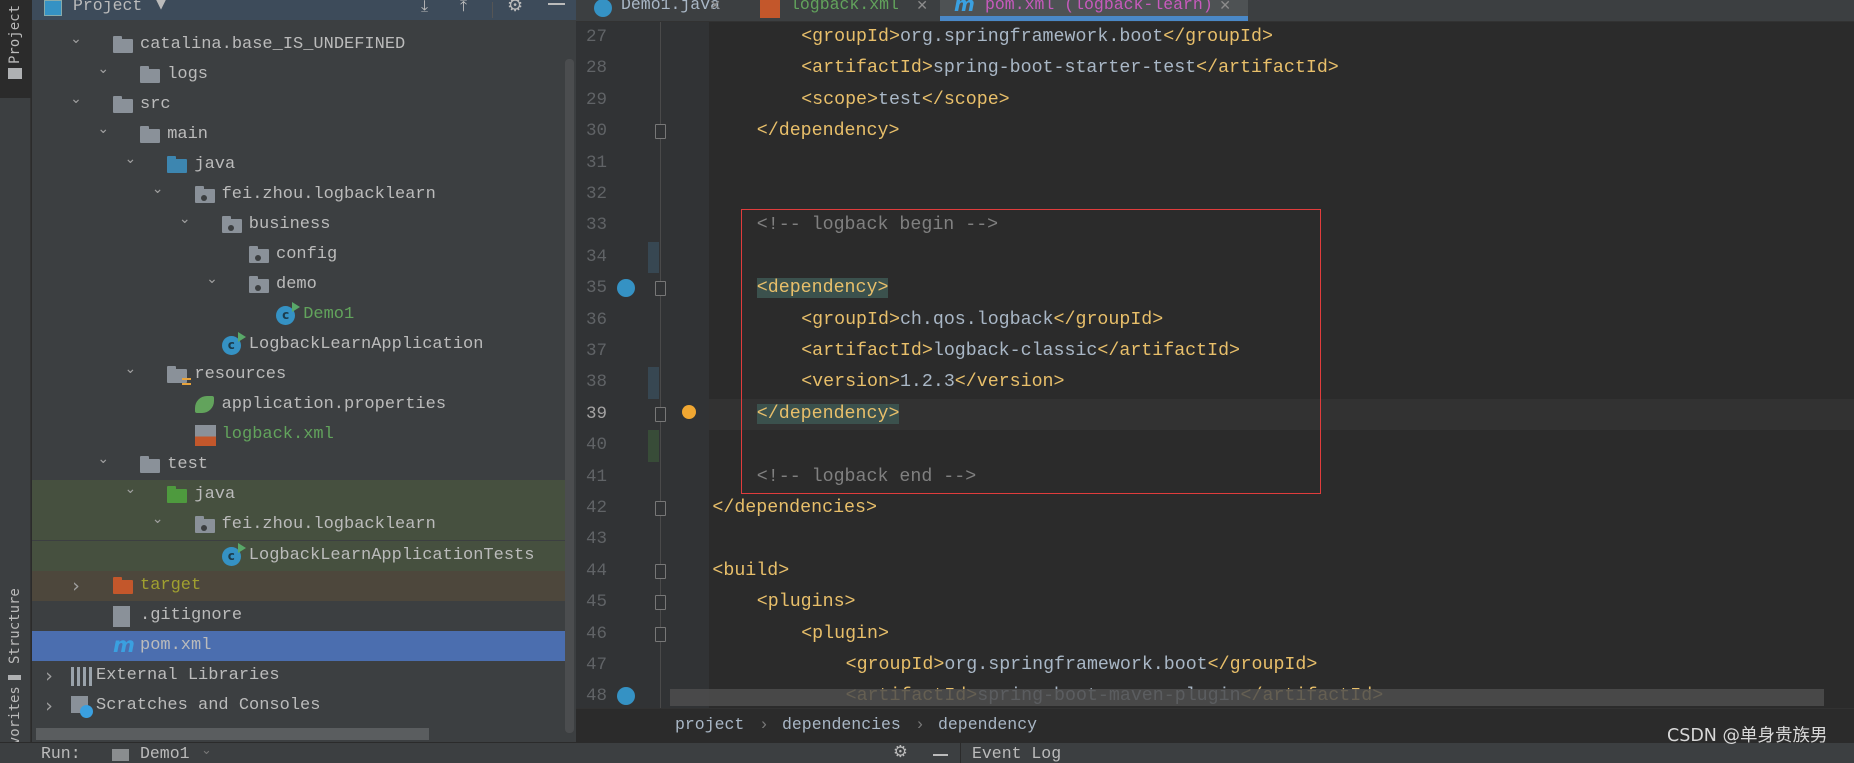 The height and width of the screenshot is (763, 1854). Describe the element at coordinates (596, 570) in the screenshot. I see `line-number: 44` at that location.